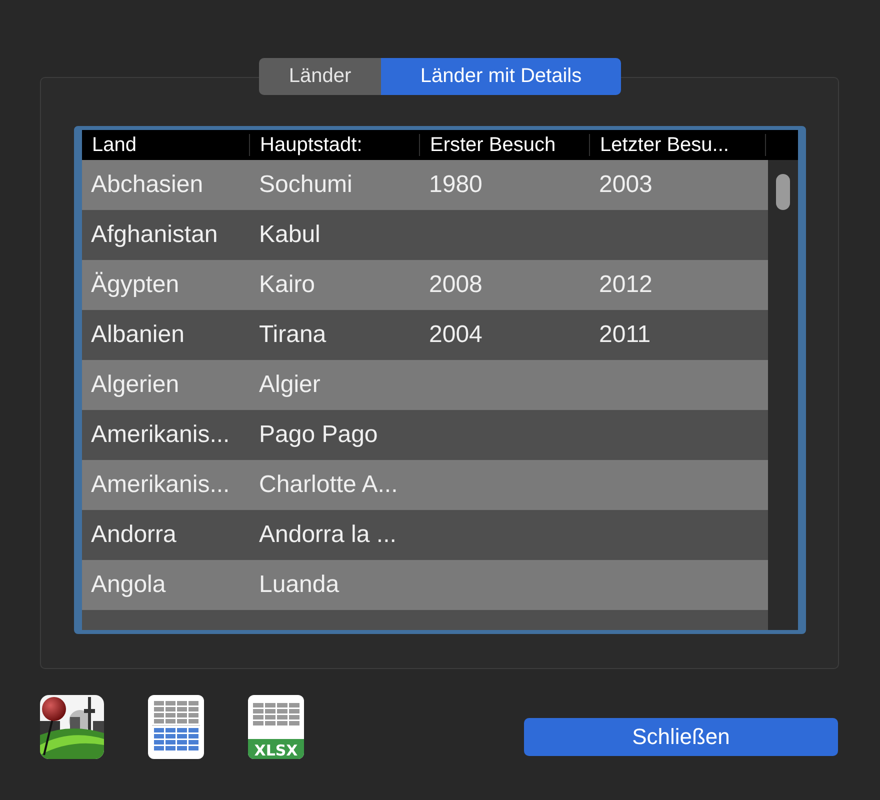  What do you see at coordinates (425, 285) in the screenshot?
I see `table-row: Ägypten Kairo 2008 2012` at bounding box center [425, 285].